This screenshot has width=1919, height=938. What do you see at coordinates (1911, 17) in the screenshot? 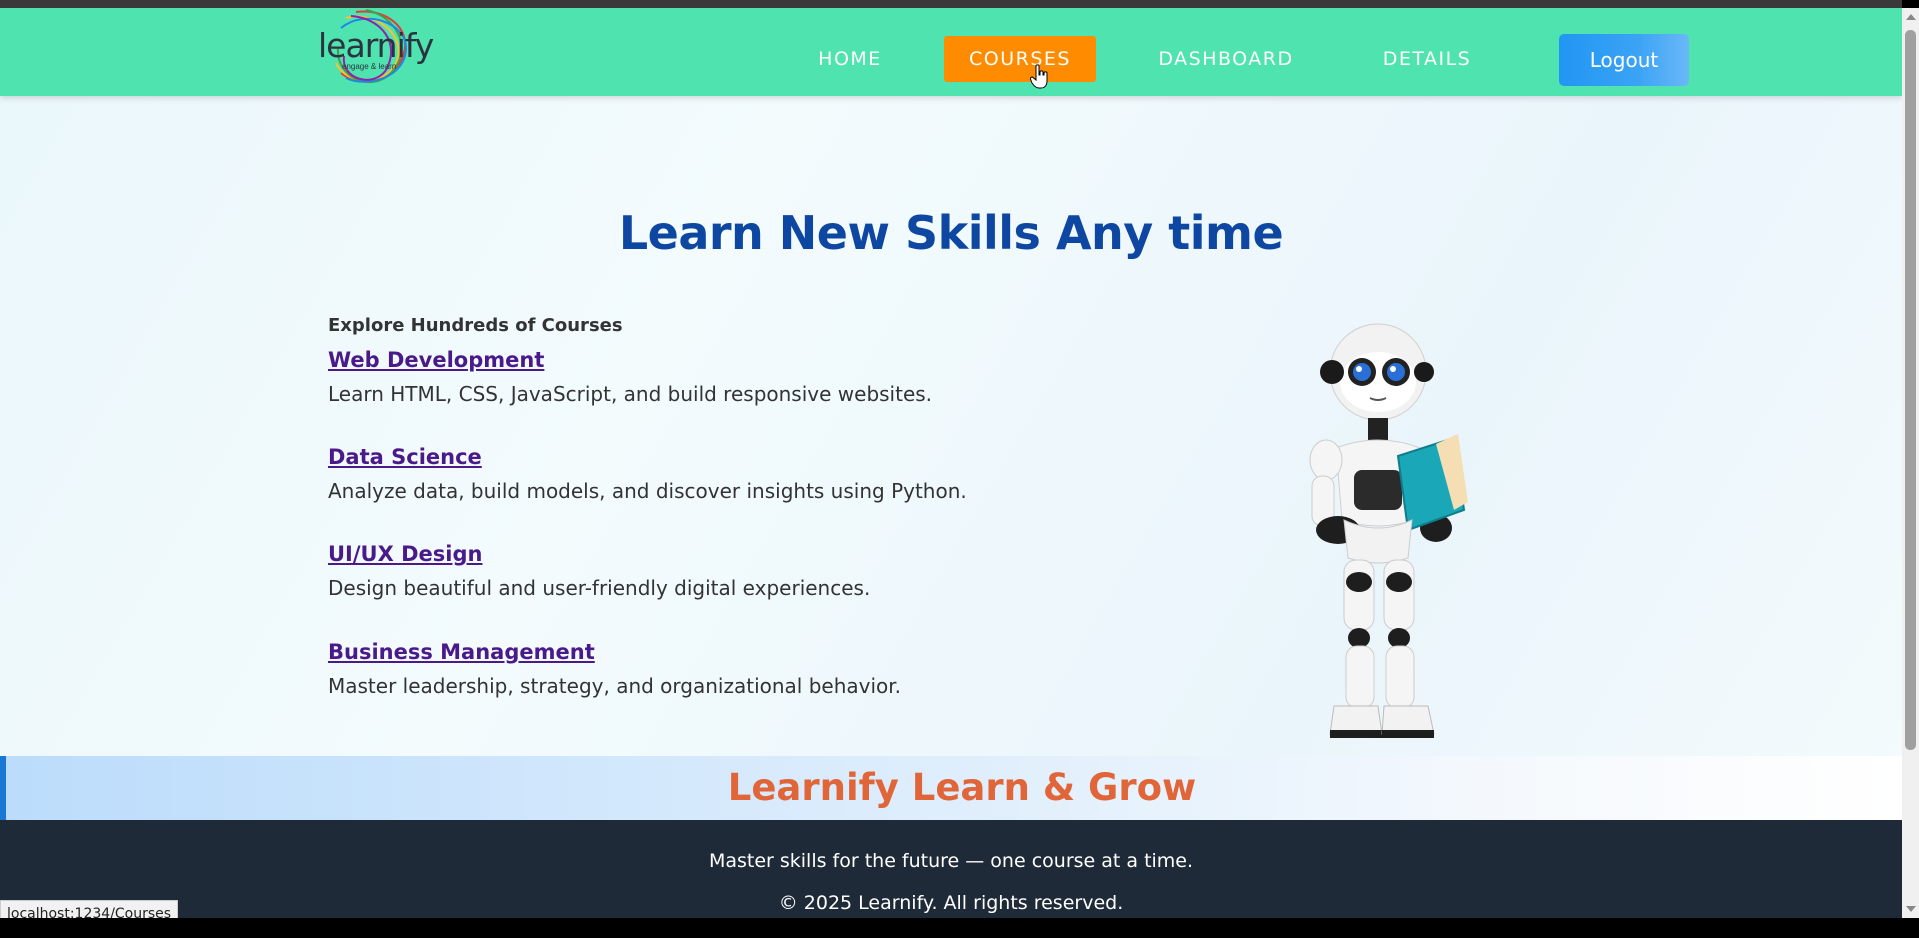
I see `scroll-up-icon` at bounding box center [1911, 17].